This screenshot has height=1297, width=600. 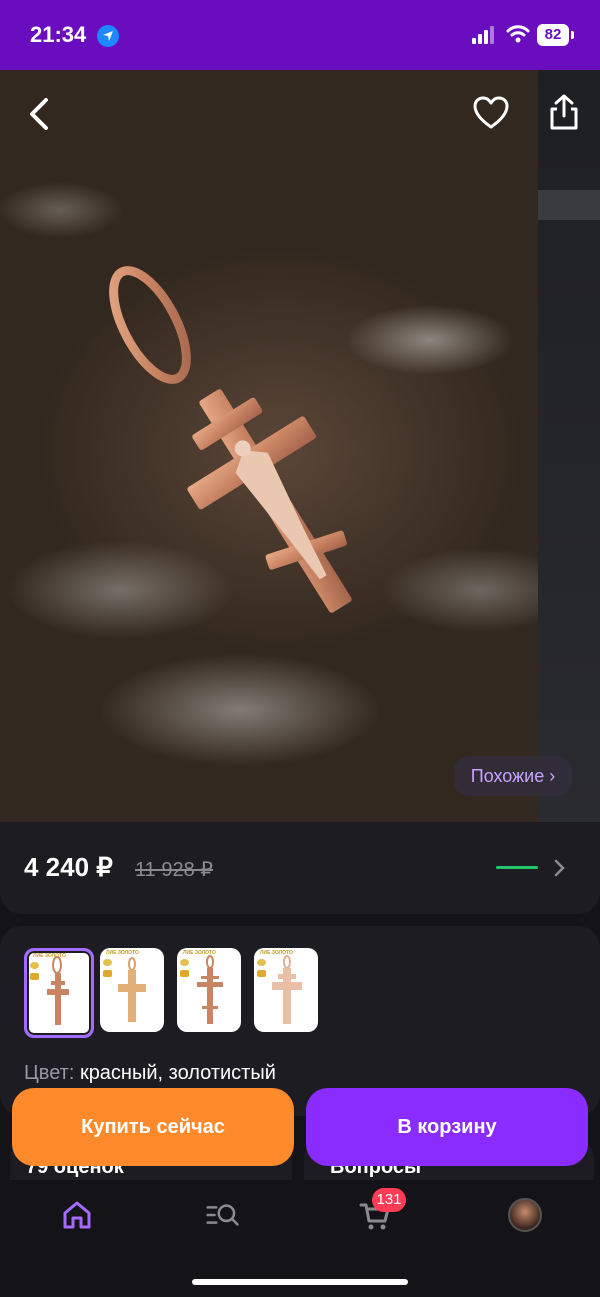 I want to click on signal-icon, so click(x=485, y=35).